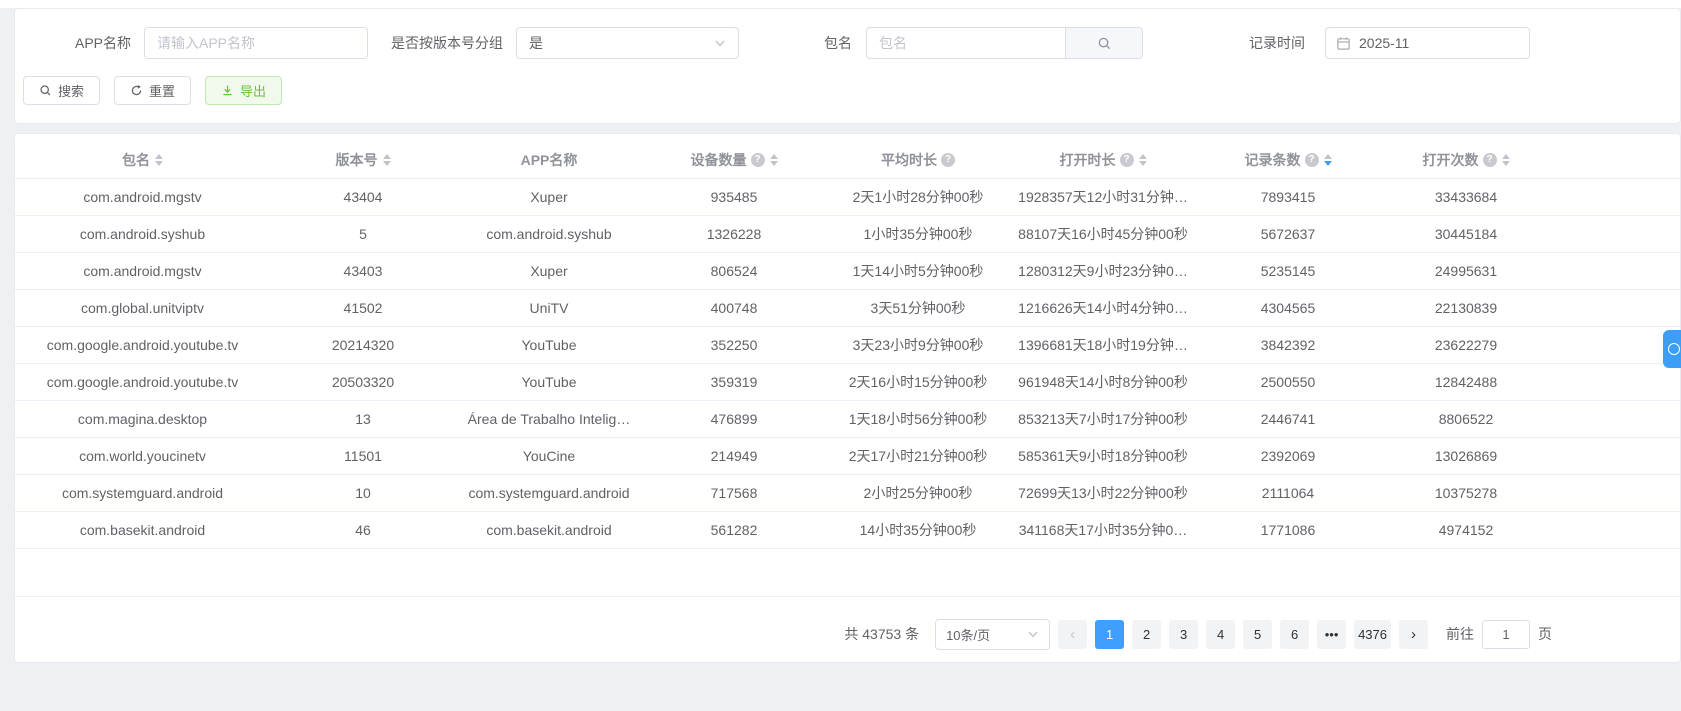  Describe the element at coordinates (363, 382) in the screenshot. I see `table-cell: 20503320` at that location.